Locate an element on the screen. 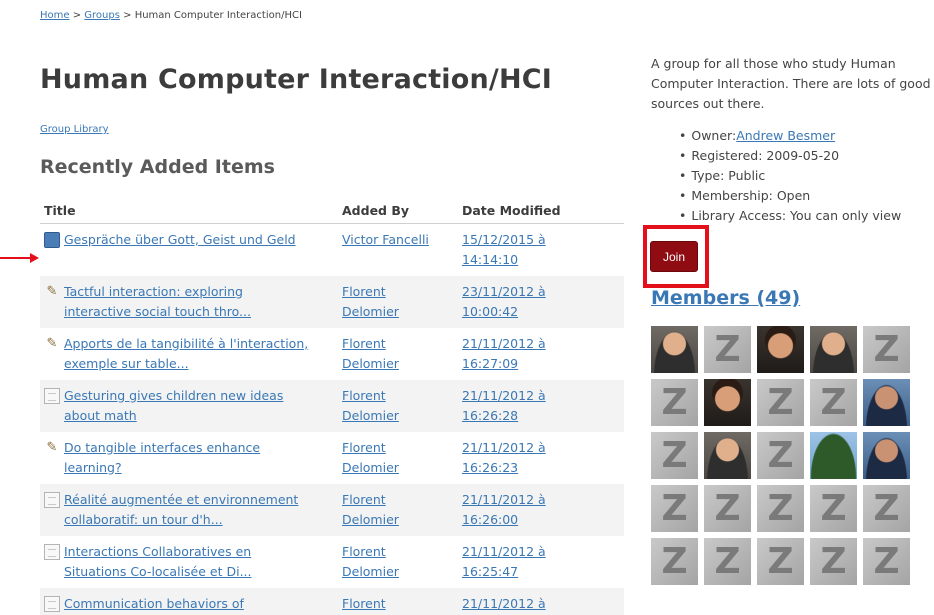 This screenshot has height=615, width=934. date-link: 21/11/2012 à 16:26:23 is located at coordinates (504, 457).